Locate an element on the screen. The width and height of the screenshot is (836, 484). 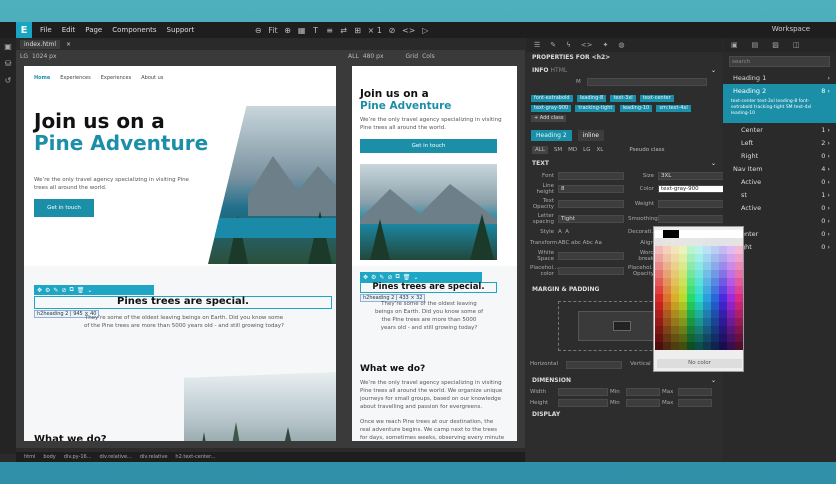
bp-xl: XL is located at coordinates (599, 150).